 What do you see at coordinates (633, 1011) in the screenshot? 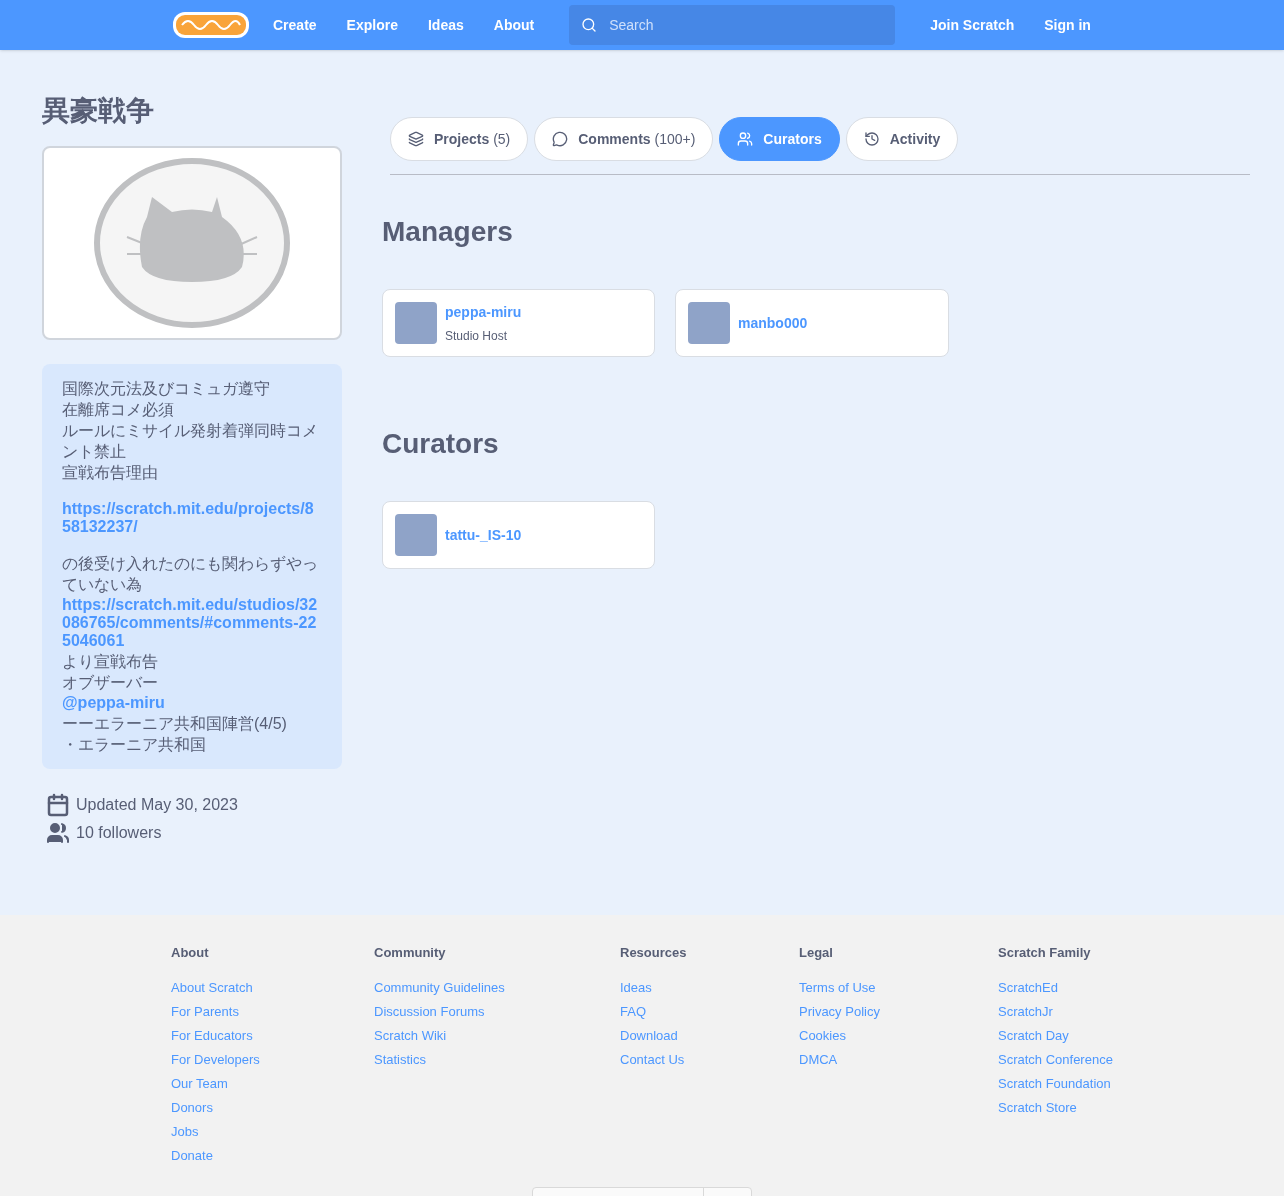
I see `footer-link: FAQ` at bounding box center [633, 1011].